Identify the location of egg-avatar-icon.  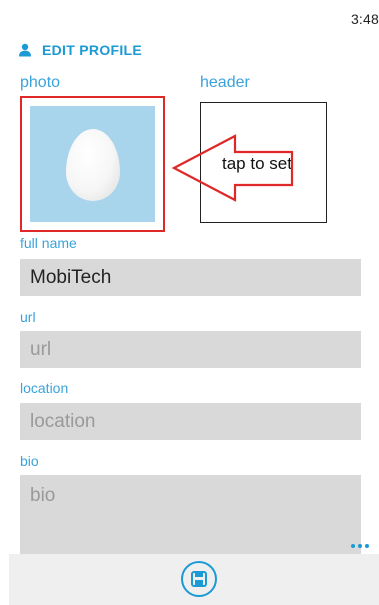
(93, 165).